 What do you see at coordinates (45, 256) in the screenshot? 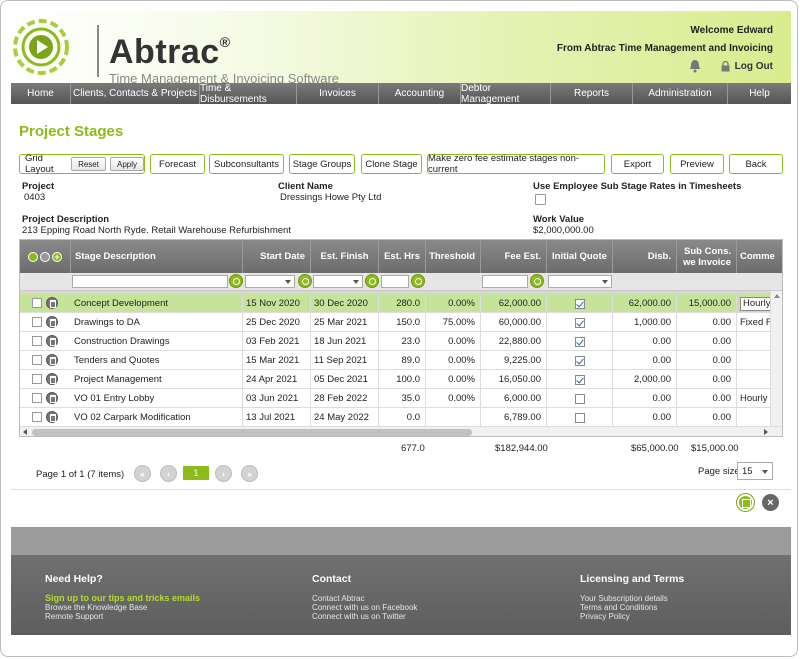
I see `delete-all-icon` at bounding box center [45, 256].